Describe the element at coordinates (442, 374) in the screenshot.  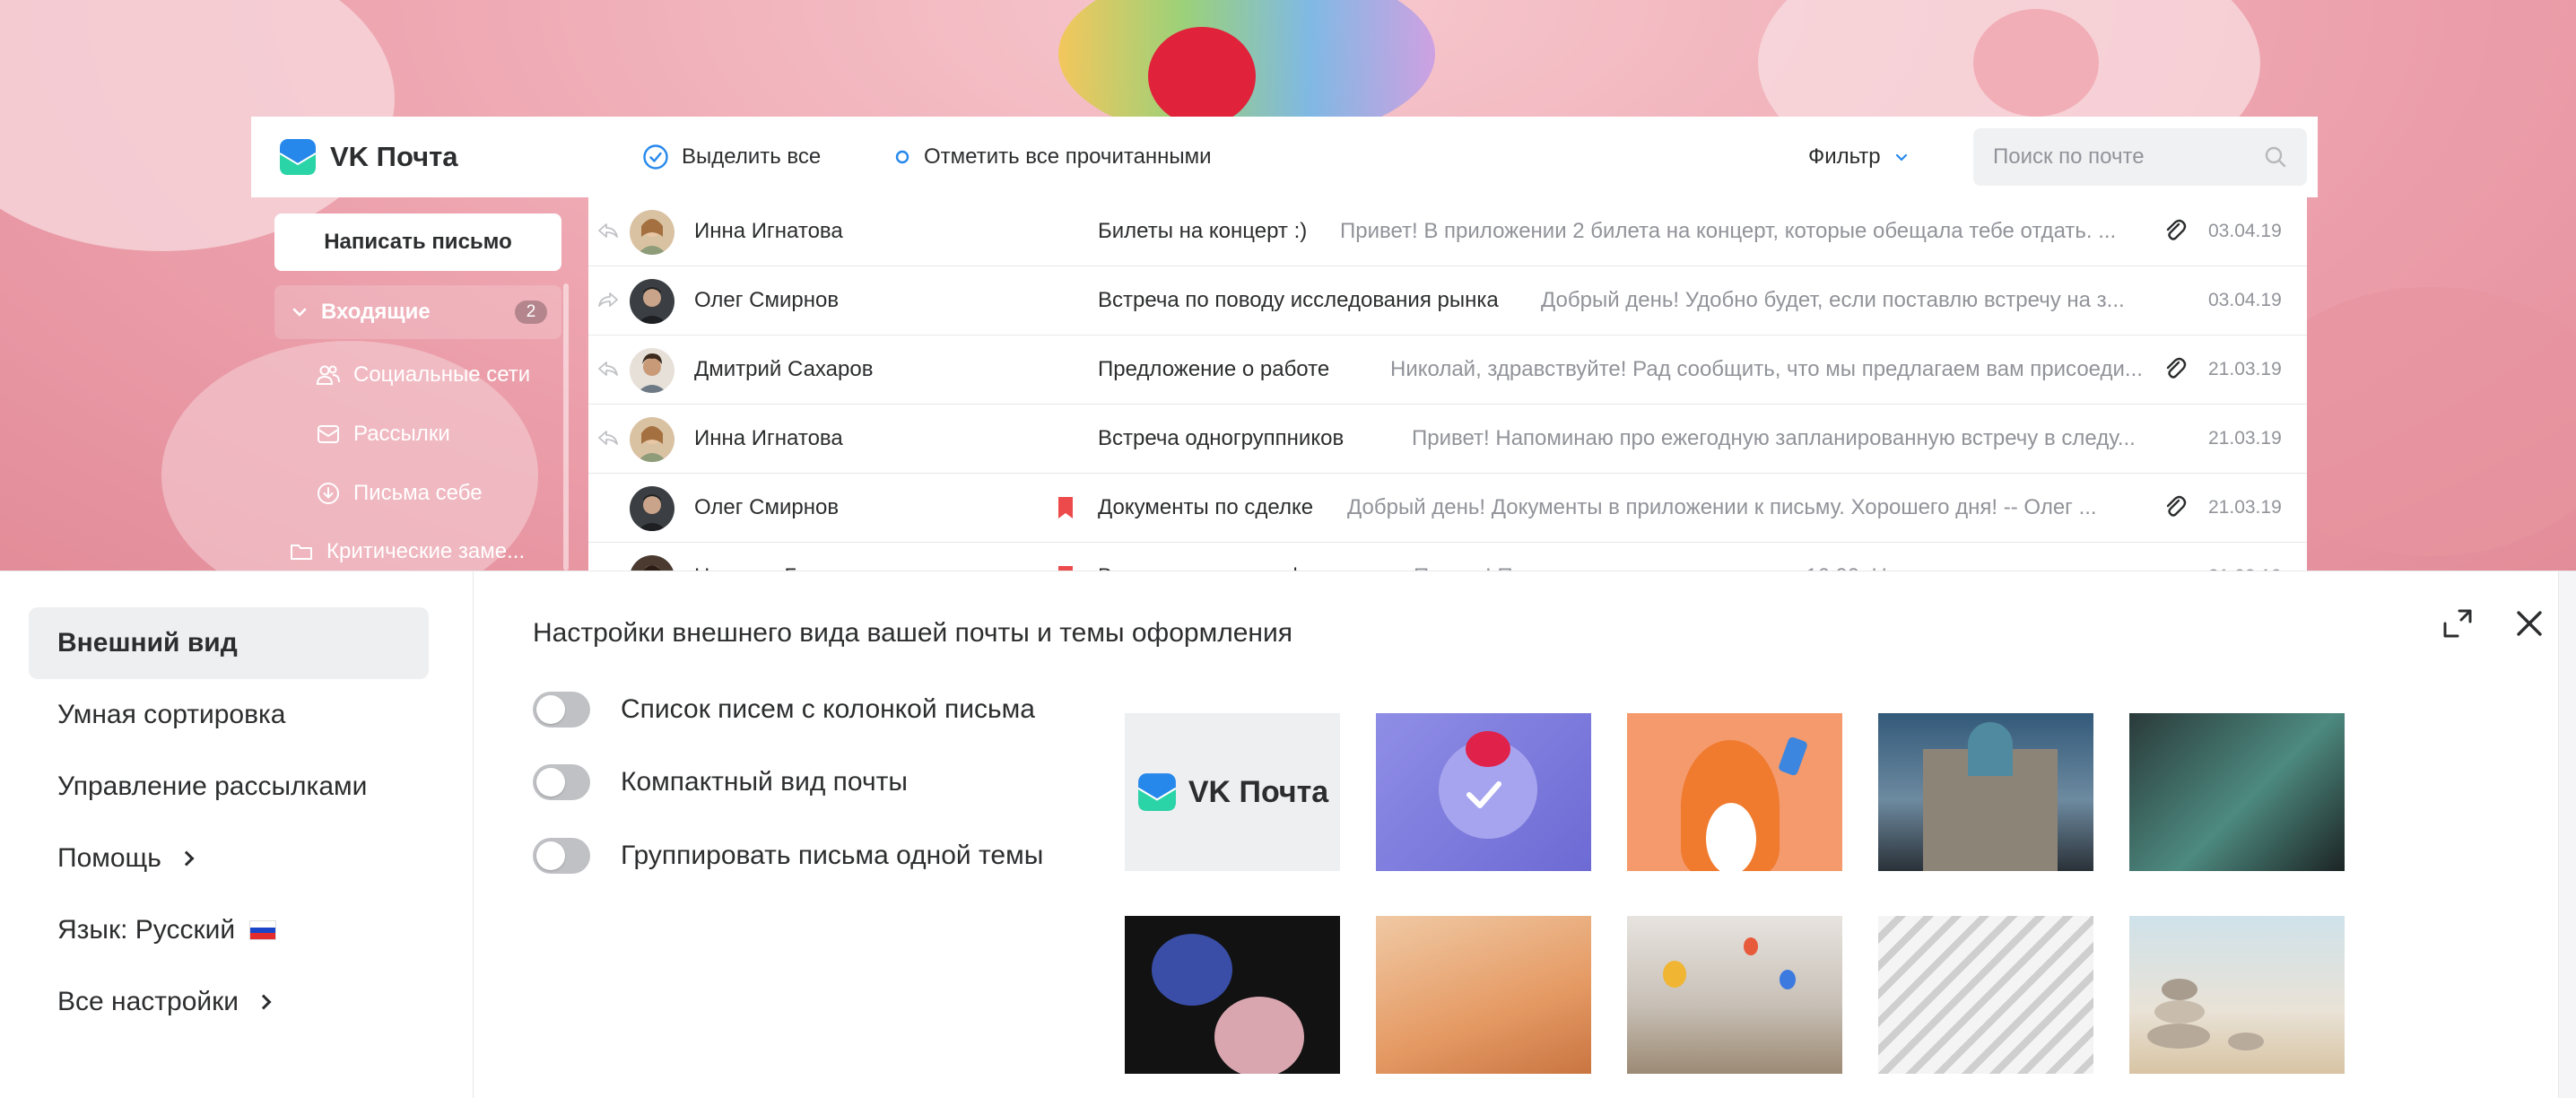
I see `folder-label: Социальные сети` at that location.